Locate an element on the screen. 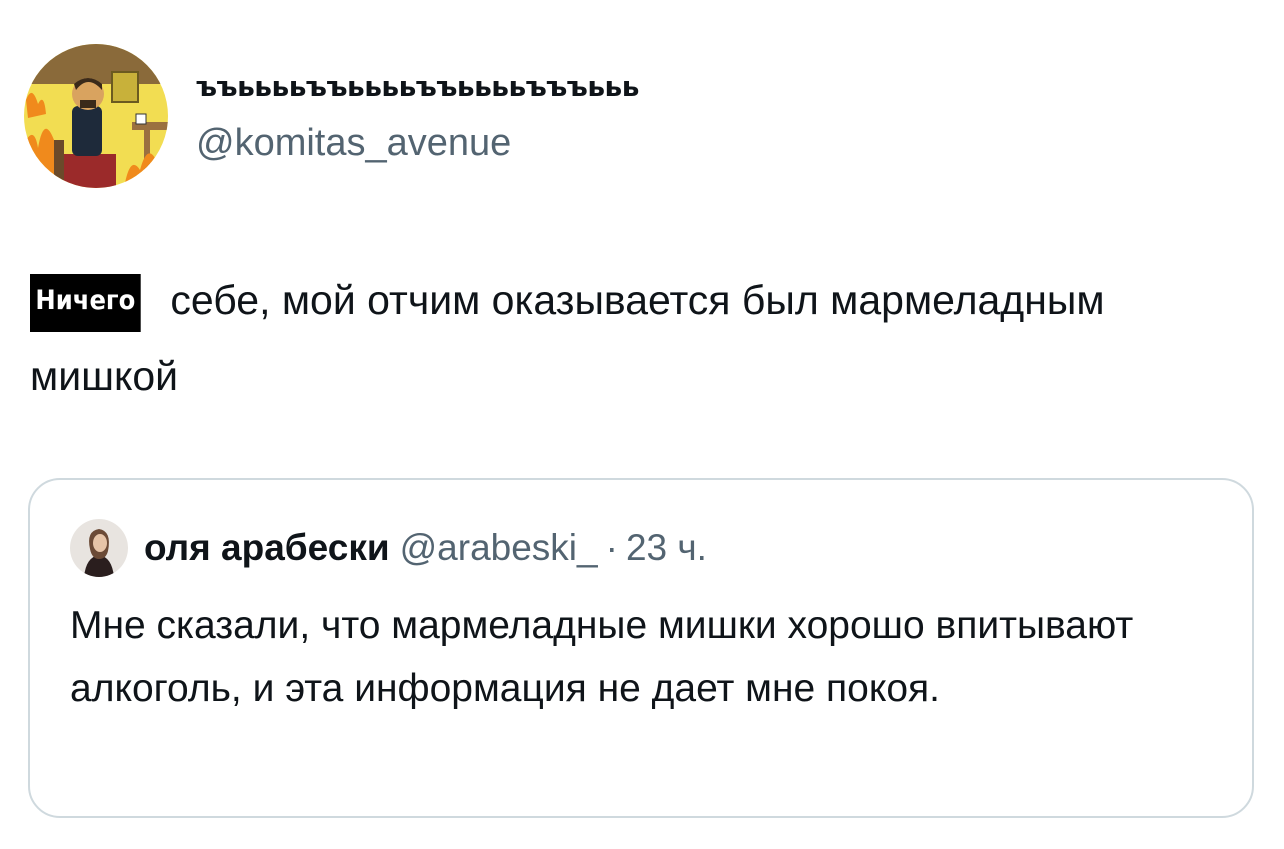 The image size is (1284, 849). quoted-tweet-timestamp: 23 ч. is located at coordinates (666, 548).